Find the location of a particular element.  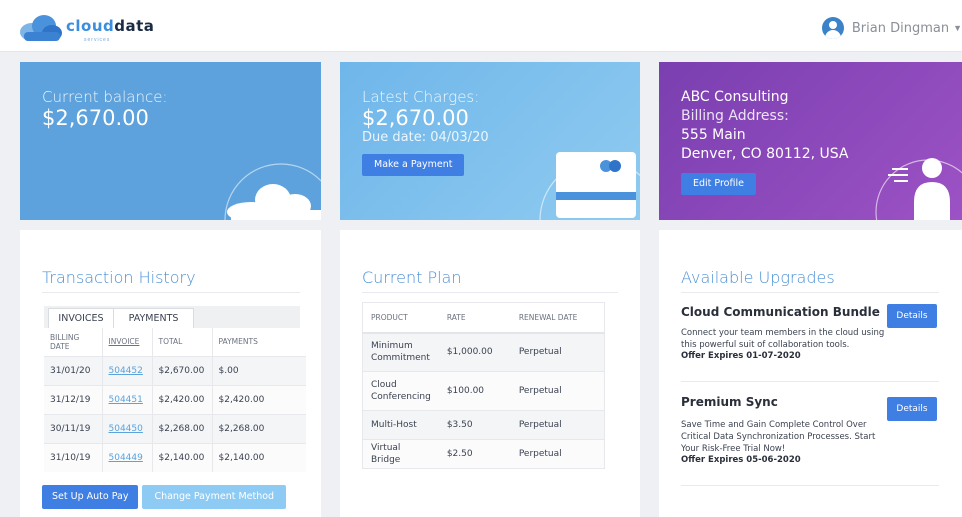

edit-profile-button: Edit Profile is located at coordinates (718, 184).